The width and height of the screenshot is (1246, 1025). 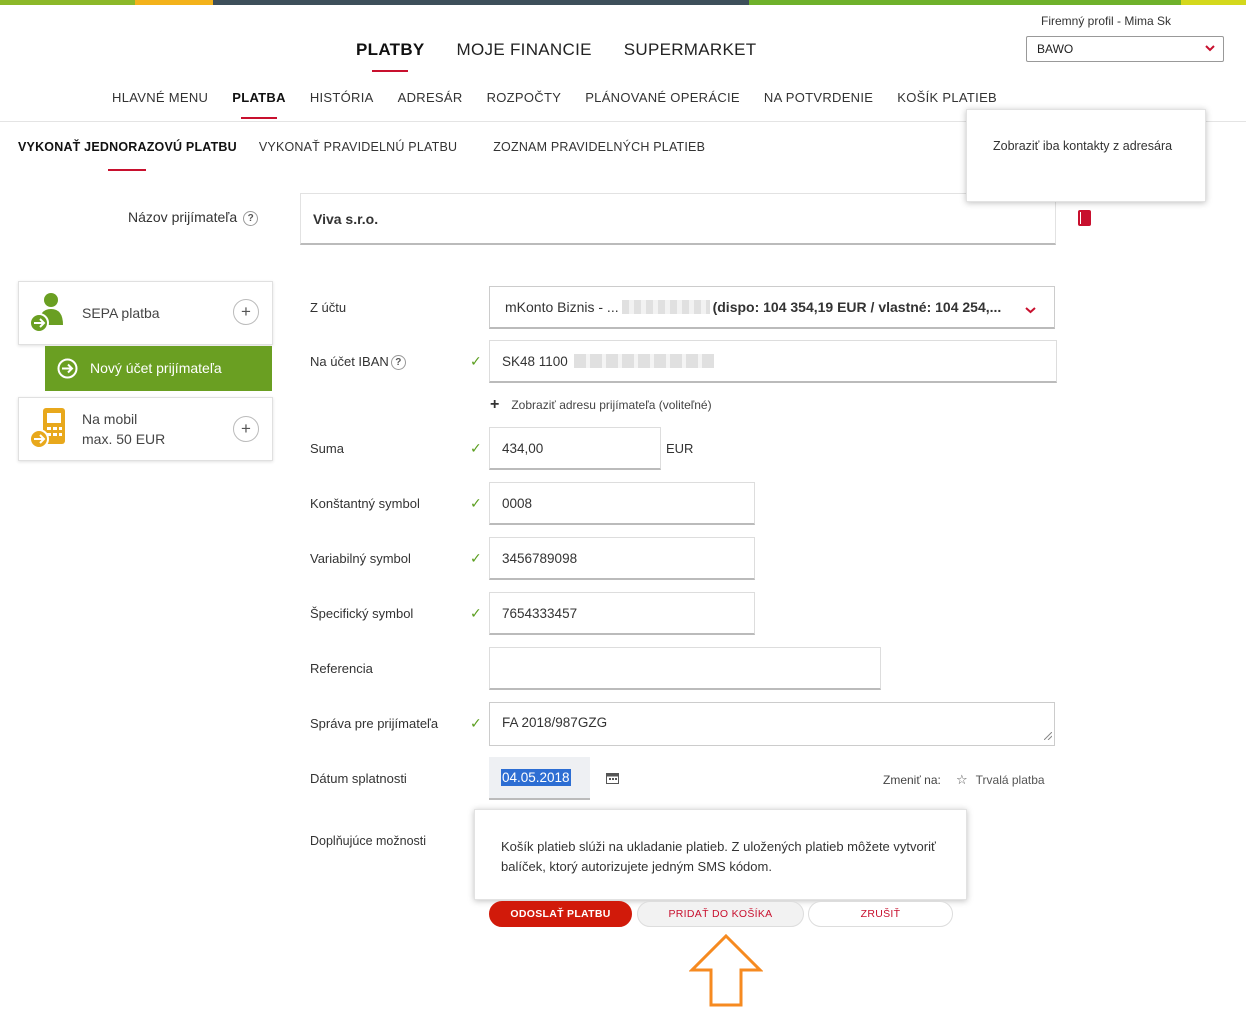 I want to click on recipient-label: Názov prijímateľa?, so click(x=193, y=217).